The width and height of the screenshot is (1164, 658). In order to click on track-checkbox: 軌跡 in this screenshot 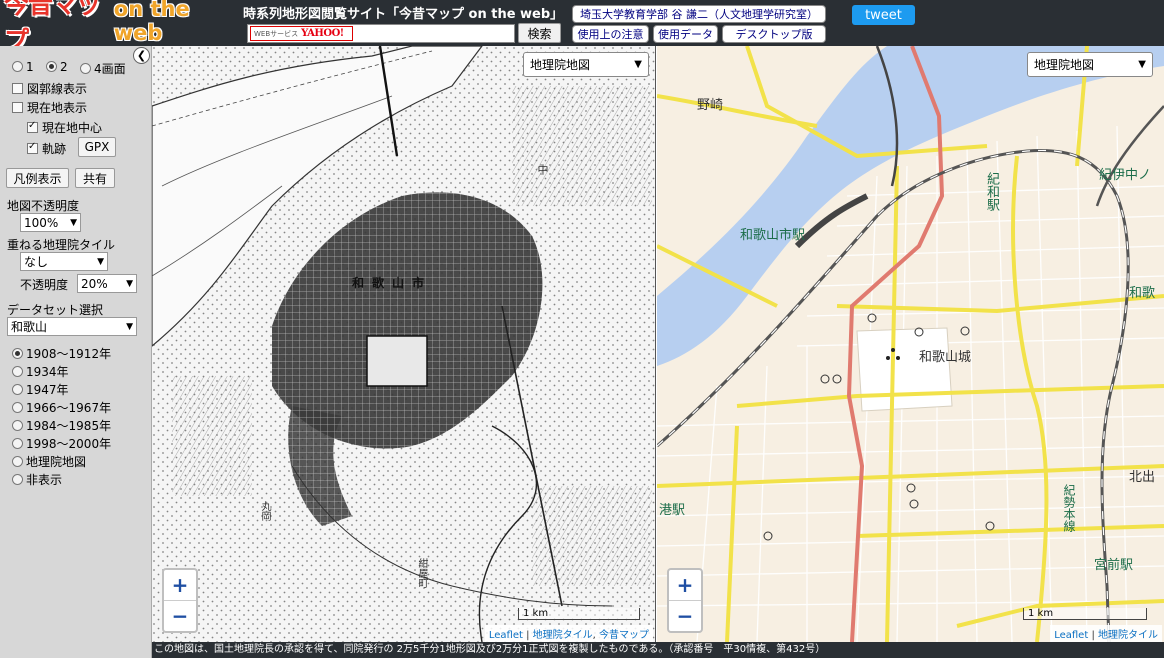, I will do `click(46, 148)`.